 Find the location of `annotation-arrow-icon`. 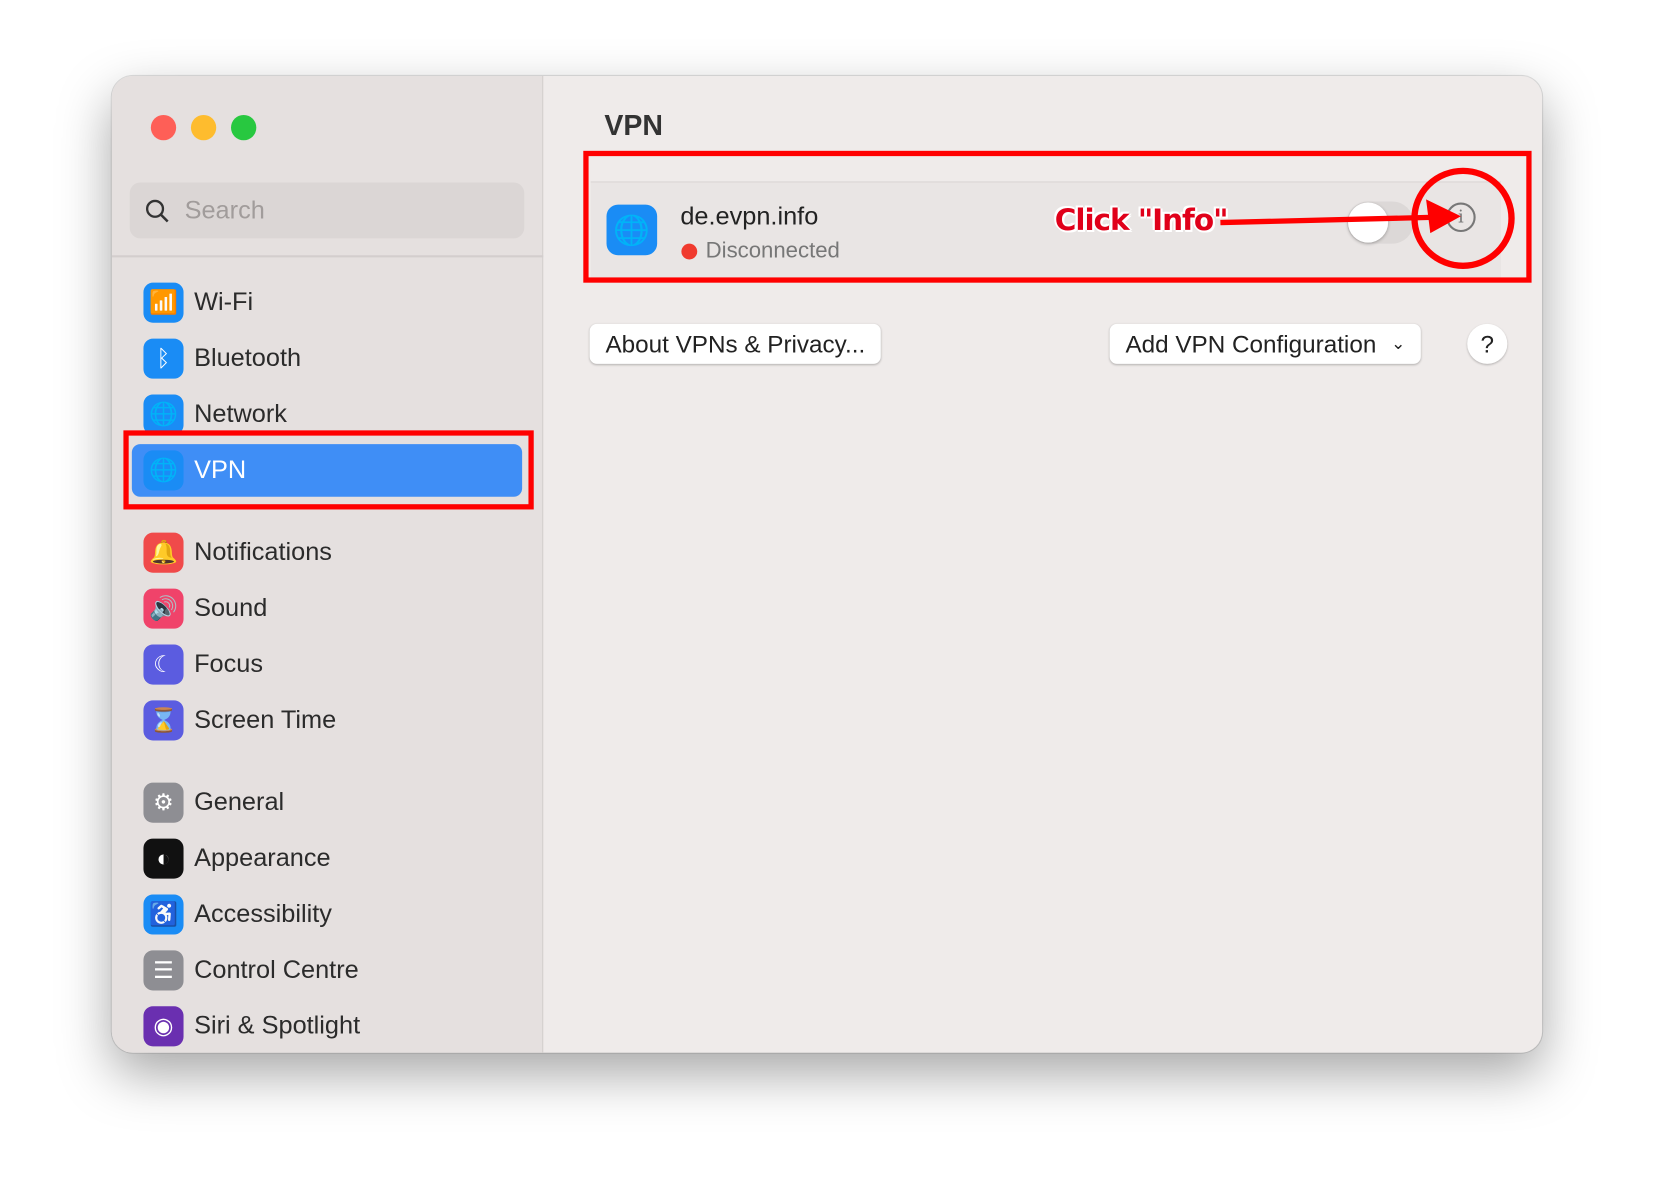

annotation-arrow-icon is located at coordinates (1367, 218).